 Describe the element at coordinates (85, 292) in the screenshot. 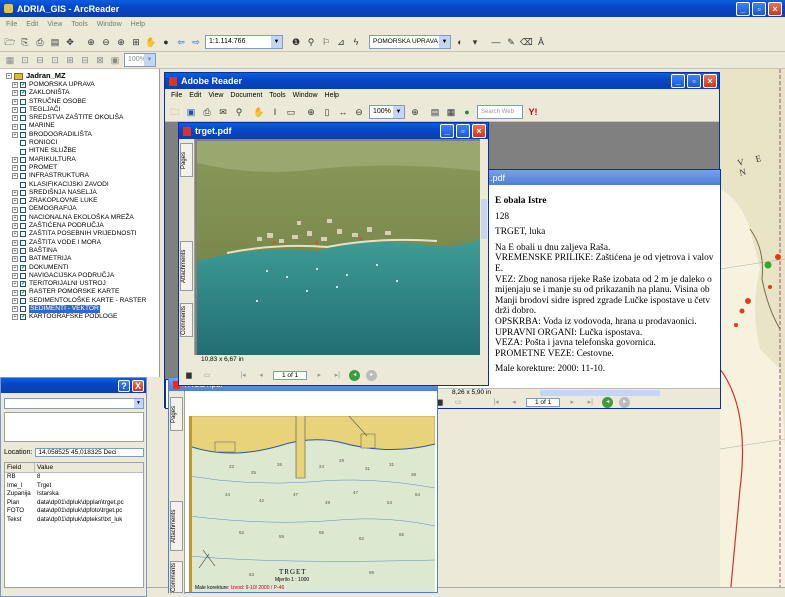

I see `layer-item: + ✔ RASTER POMORSKE KARTE` at that location.